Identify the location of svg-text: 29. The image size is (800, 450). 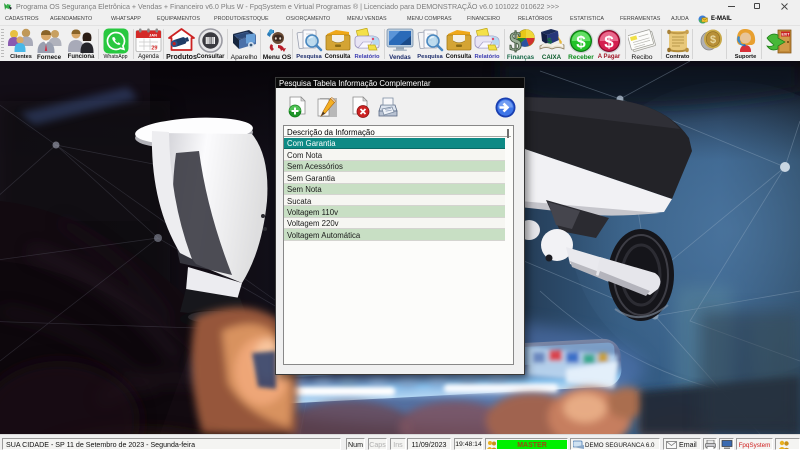
(154, 49).